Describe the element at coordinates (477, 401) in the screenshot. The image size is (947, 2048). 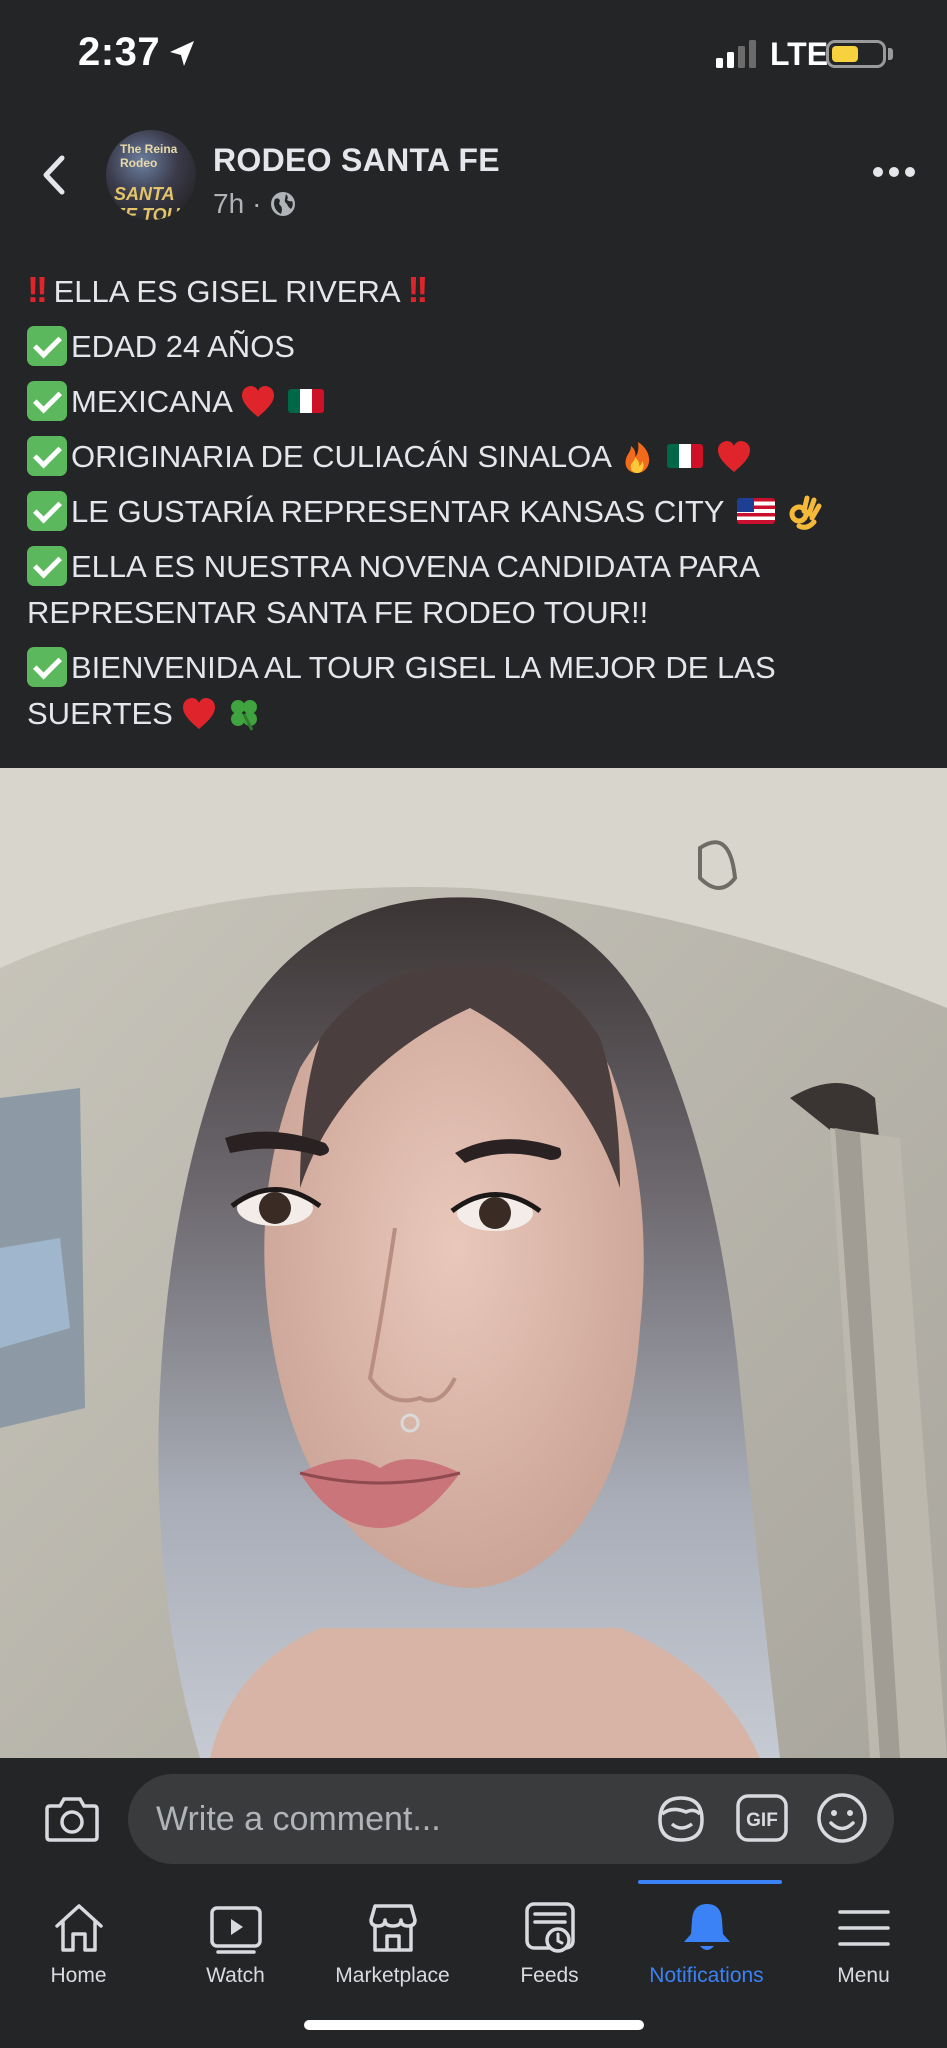
I see `post-line: MEXICANA` at that location.